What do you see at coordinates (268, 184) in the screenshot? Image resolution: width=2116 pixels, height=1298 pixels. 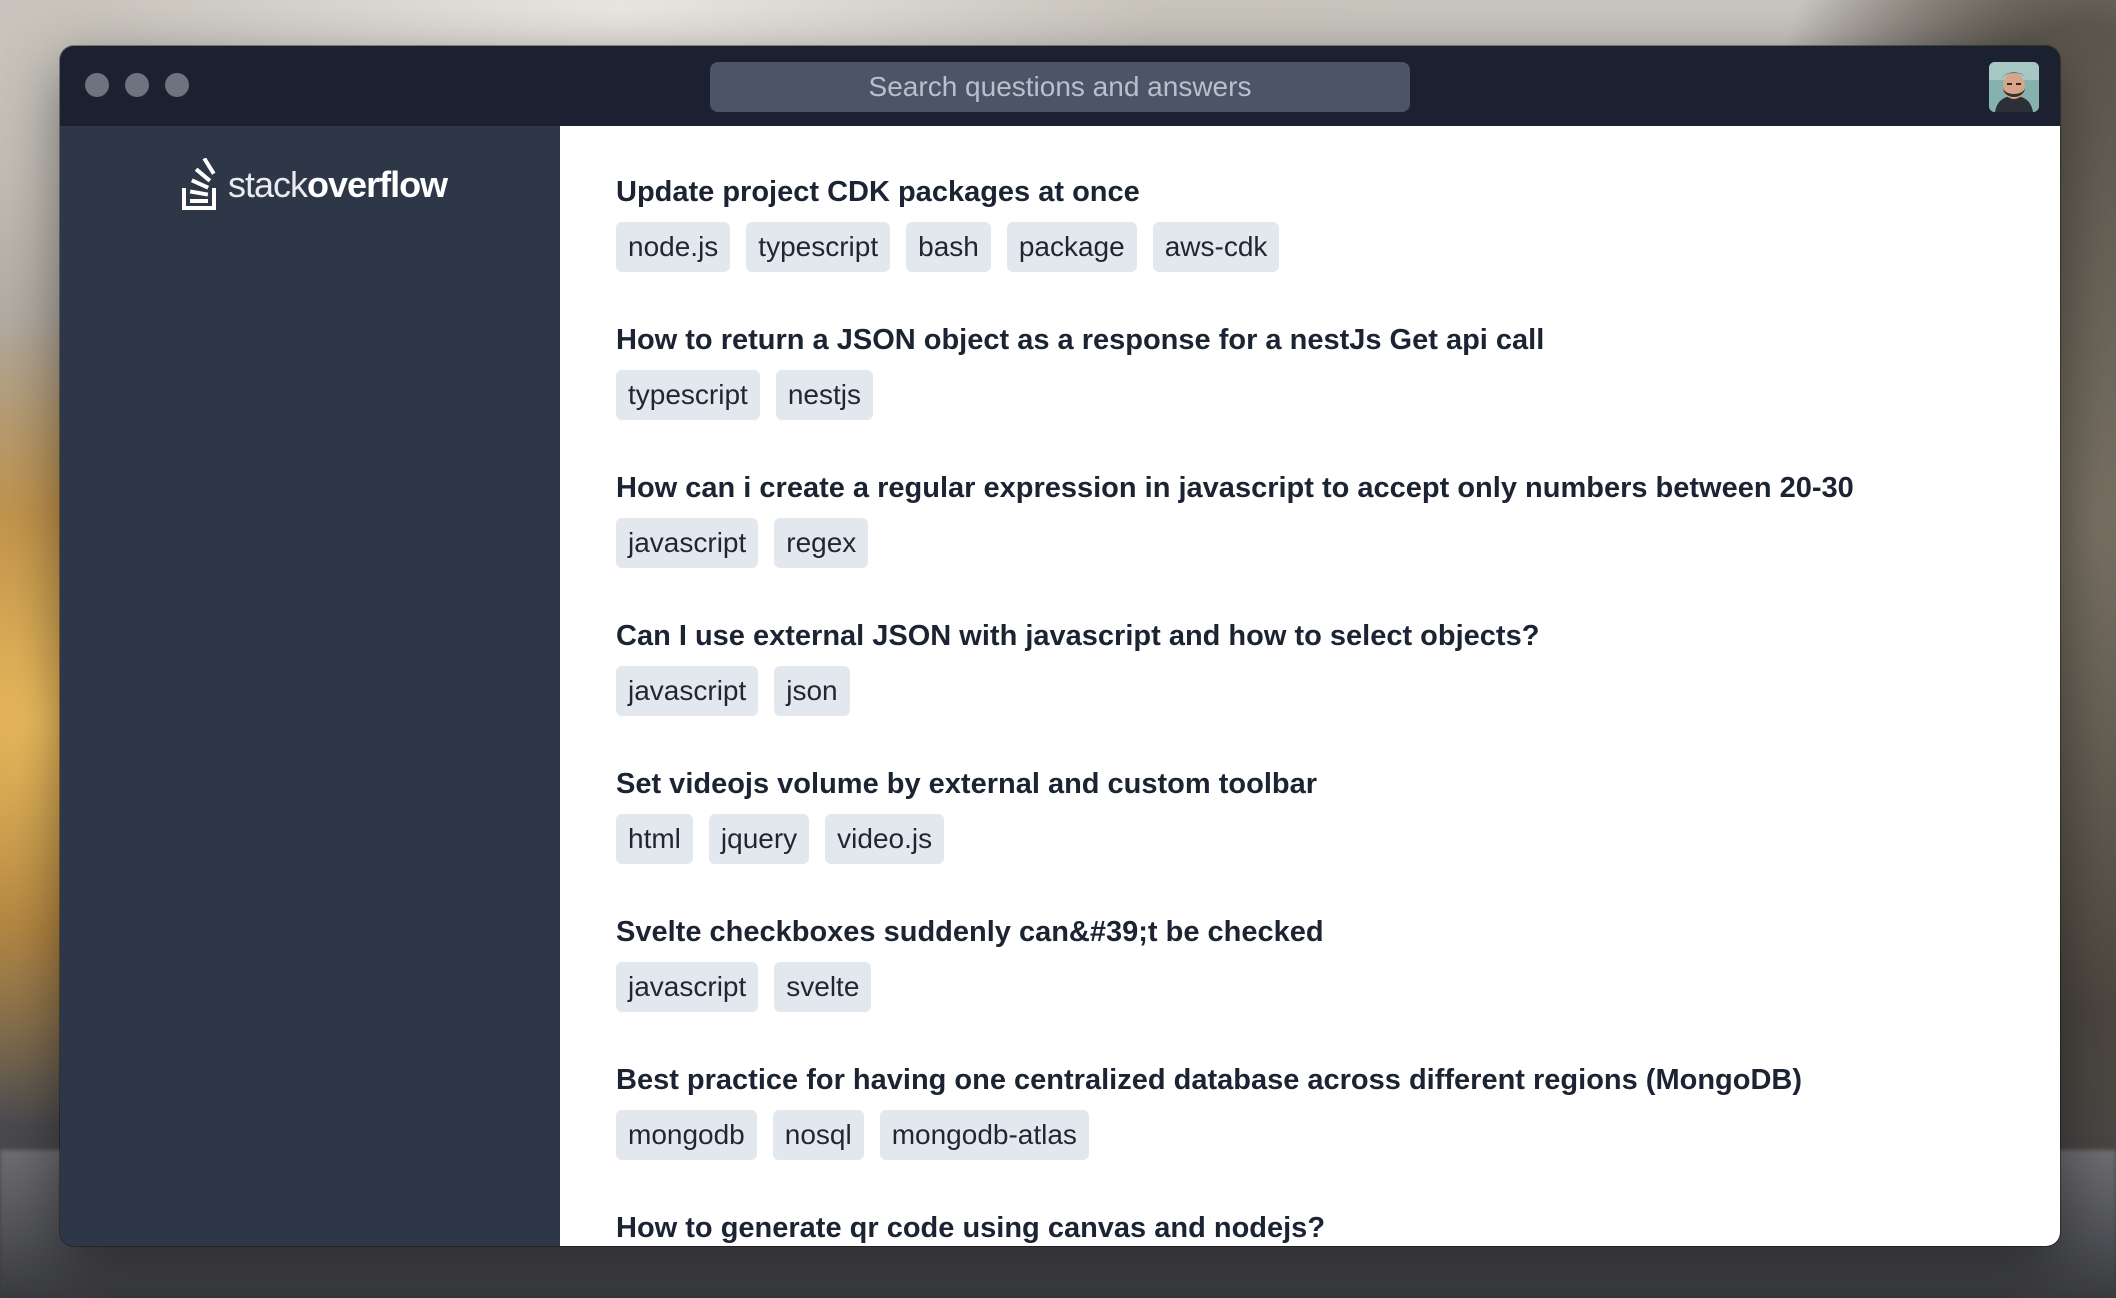 I see `logo-wordmark-light: stack` at bounding box center [268, 184].